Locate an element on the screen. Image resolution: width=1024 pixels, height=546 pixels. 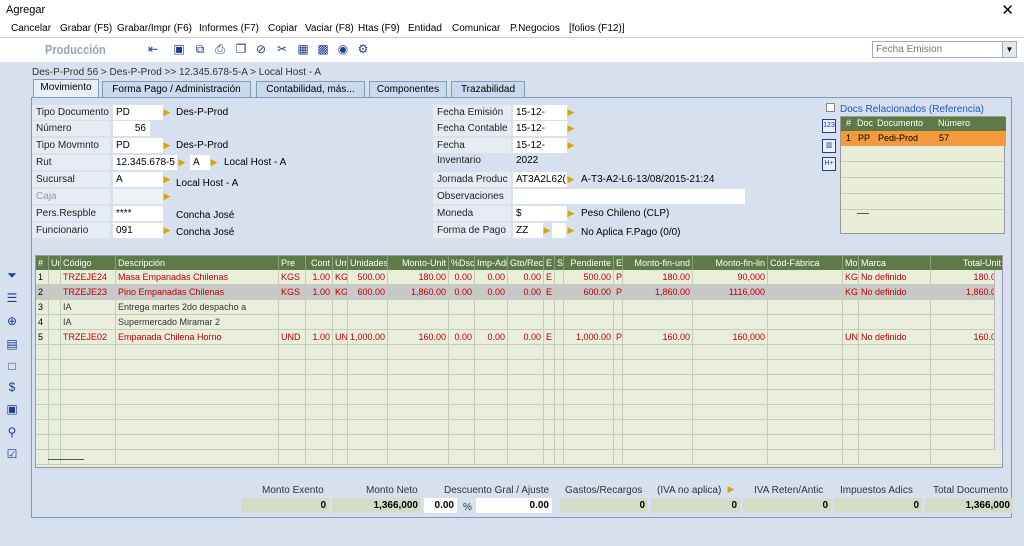
docs-related-header: Docs Relacionados (Referencia) is located at coordinates (905, 109).